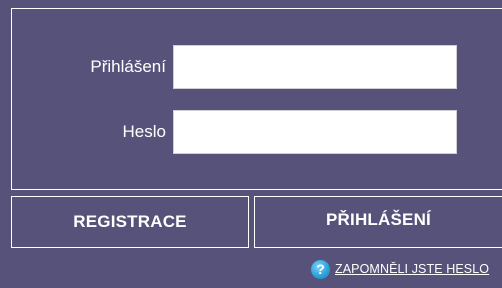 This screenshot has height=288, width=502. What do you see at coordinates (315, 132) in the screenshot?
I see `password-input` at bounding box center [315, 132].